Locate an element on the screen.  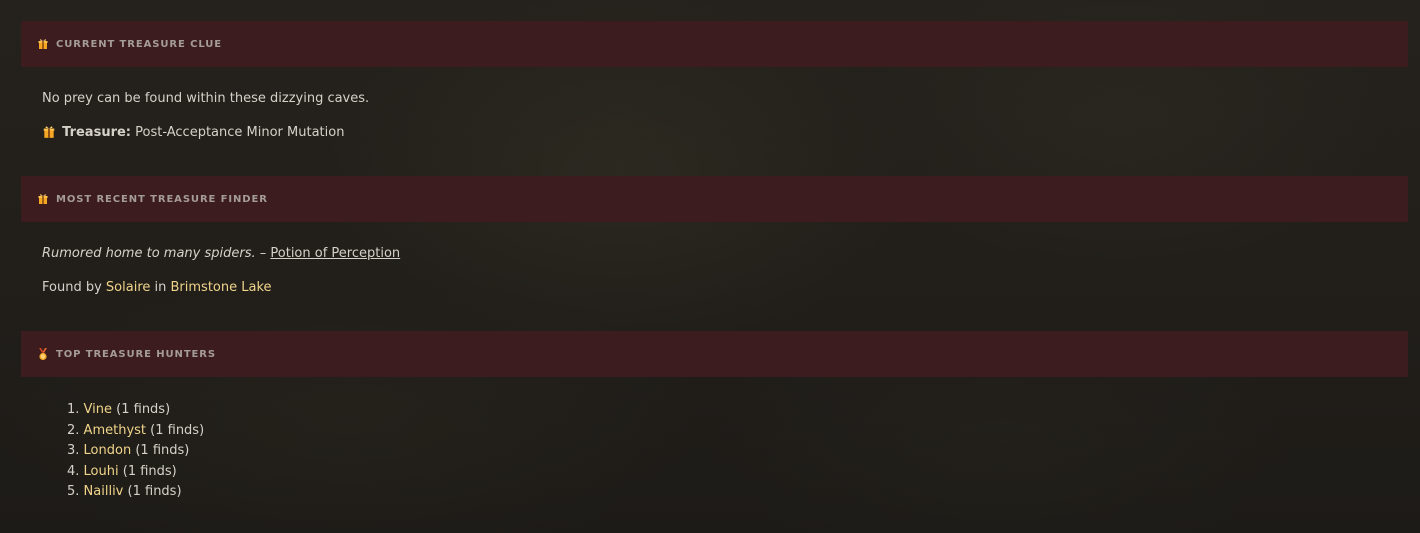
found-by-line: Found by Solaire in Brimstone Lake is located at coordinates (157, 287).